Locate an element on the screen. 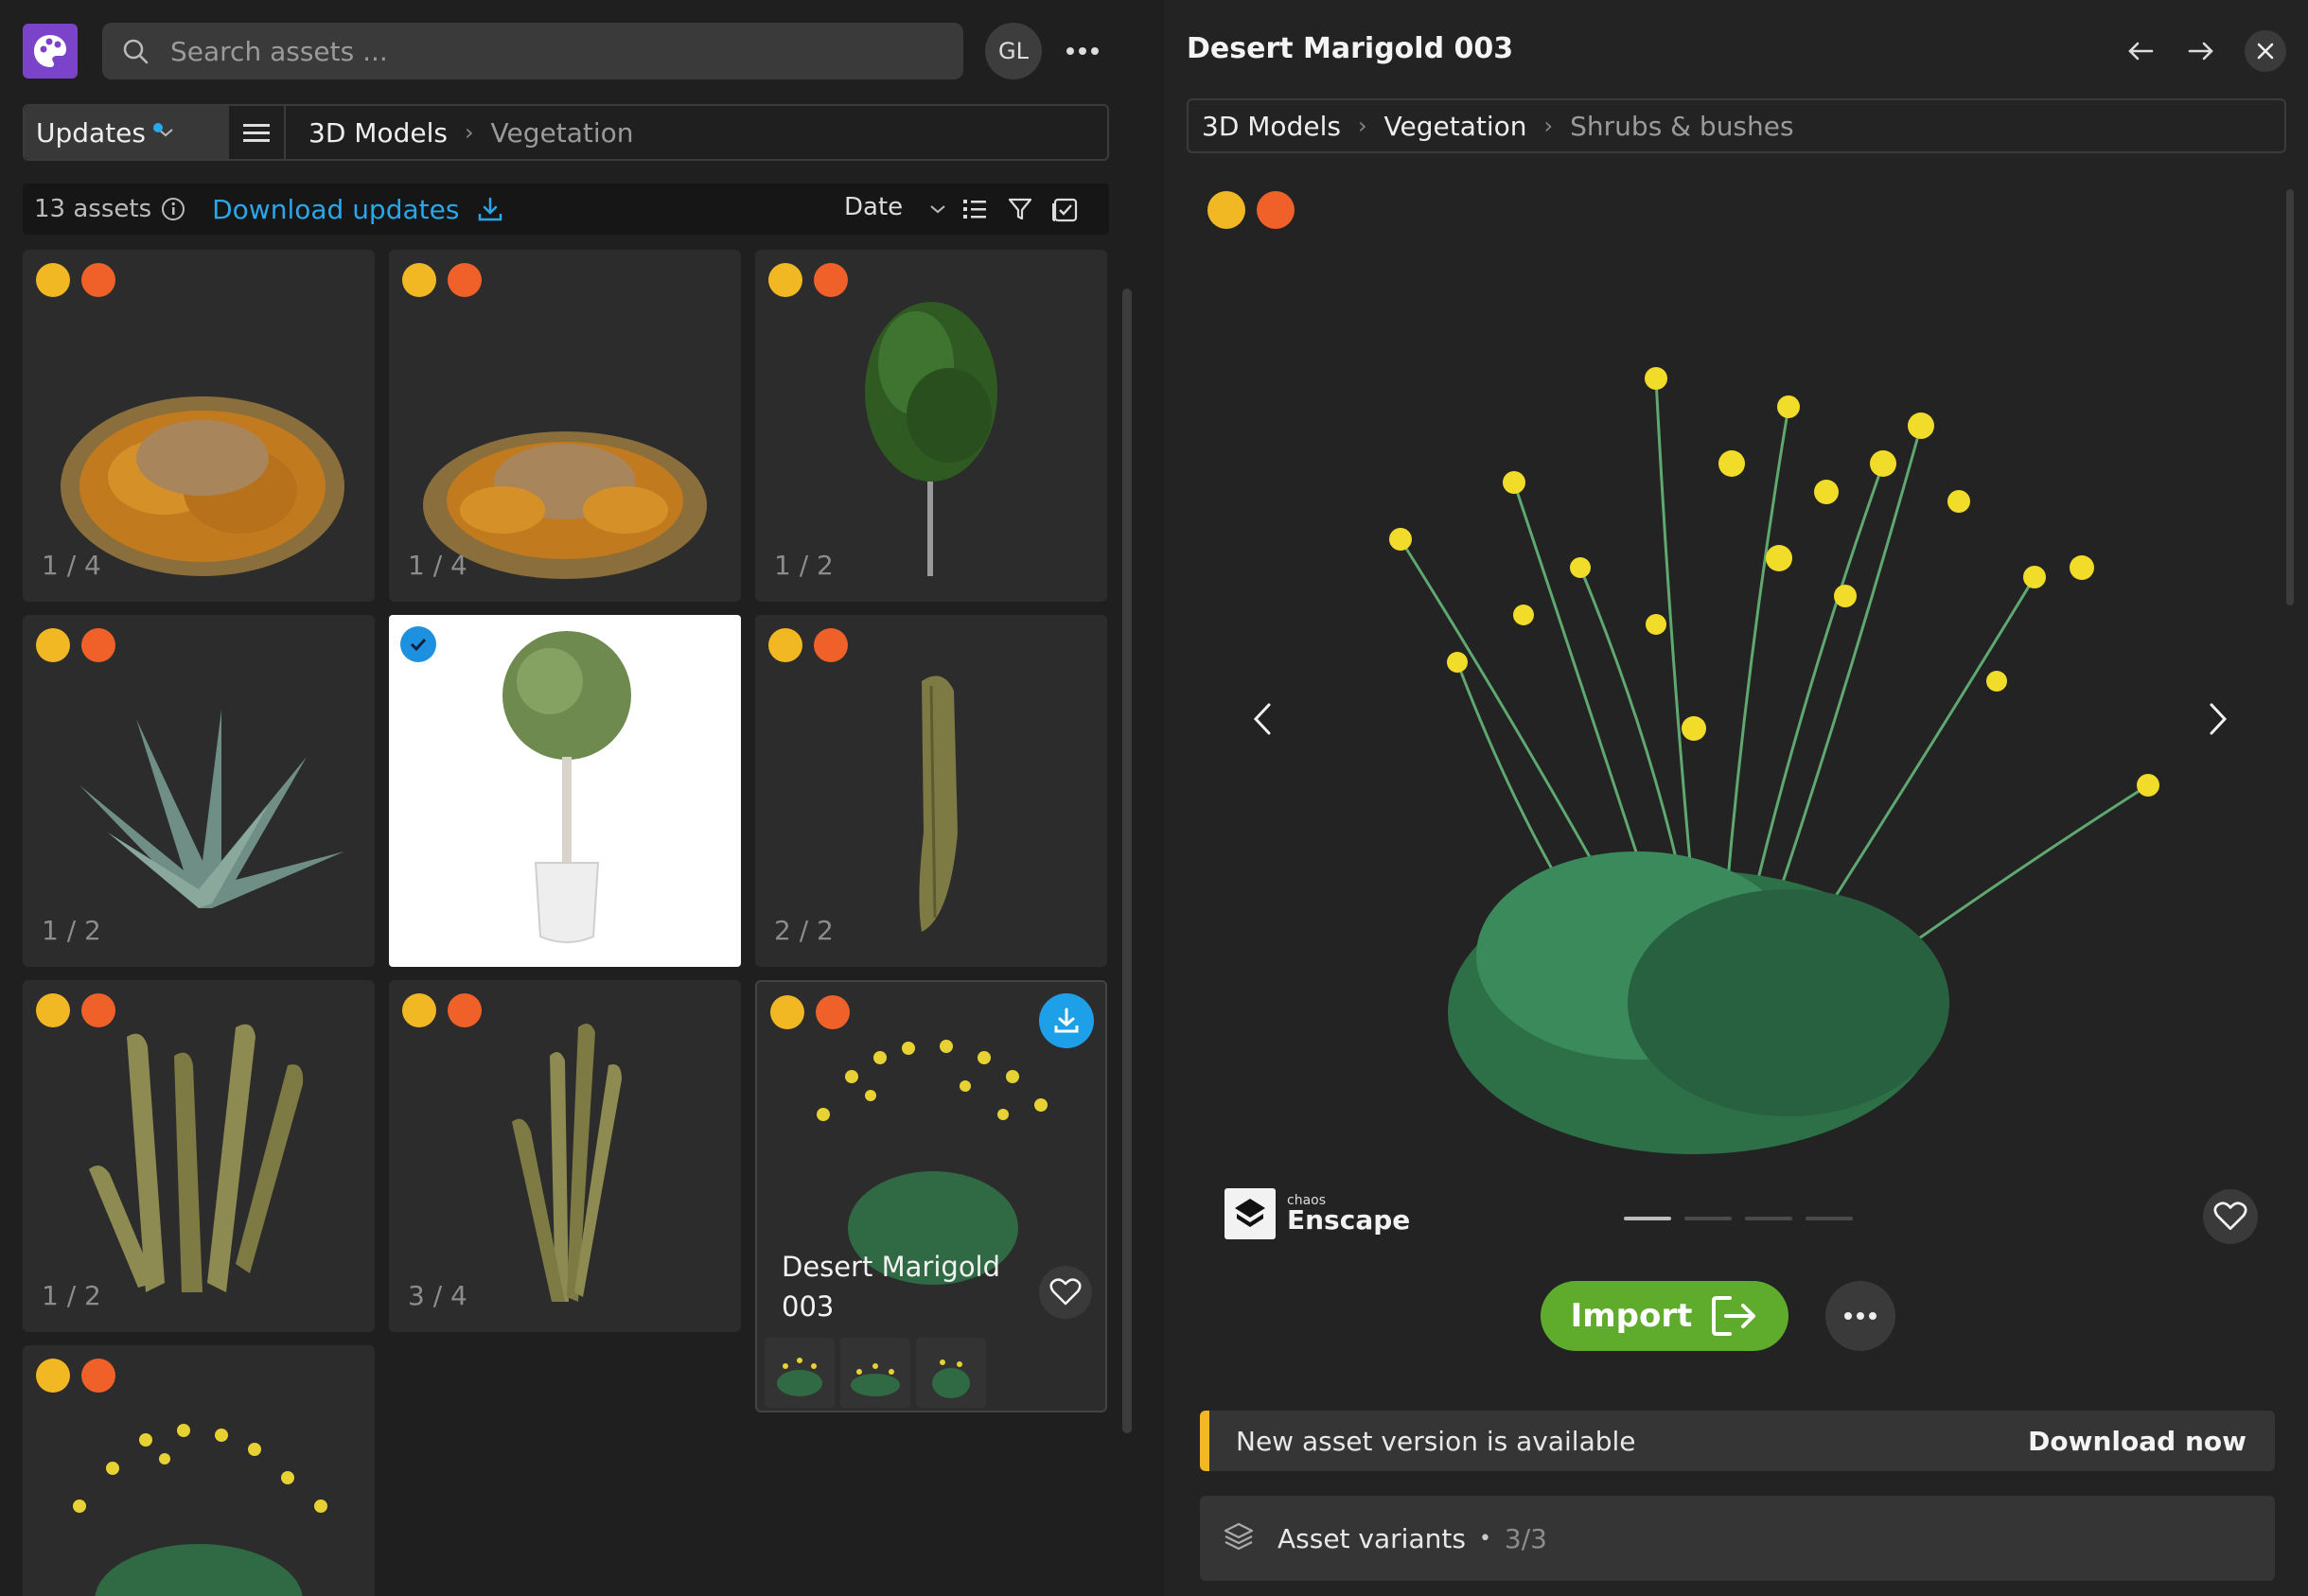 Image resolution: width=2308 pixels, height=1596 pixels. download-now-button: Download now is located at coordinates (2137, 1442).